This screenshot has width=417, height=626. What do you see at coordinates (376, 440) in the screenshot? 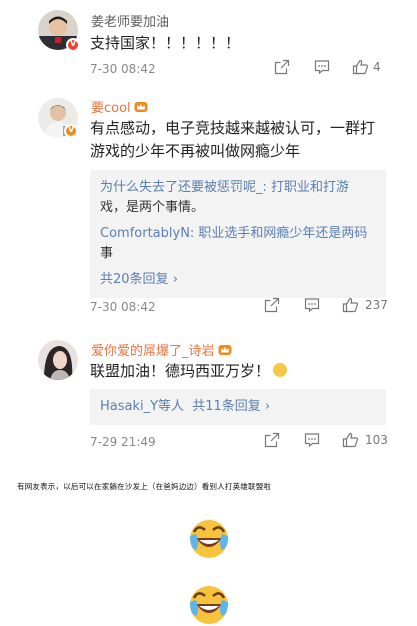
I see `like-count: 103` at bounding box center [376, 440].